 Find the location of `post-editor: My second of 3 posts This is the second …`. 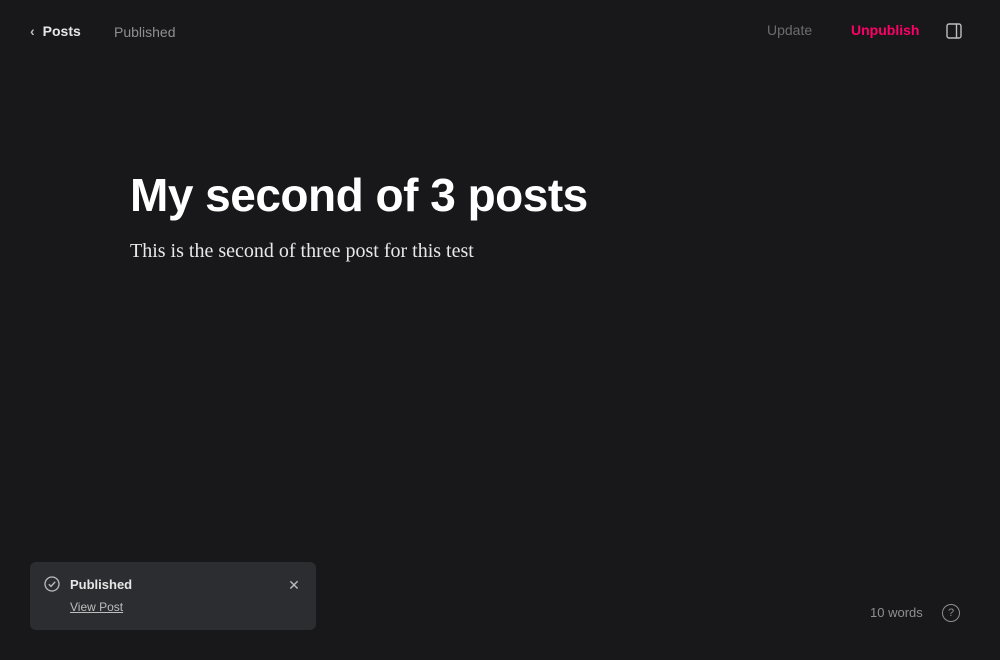

post-editor: My second of 3 posts This is the second … is located at coordinates (500, 211).